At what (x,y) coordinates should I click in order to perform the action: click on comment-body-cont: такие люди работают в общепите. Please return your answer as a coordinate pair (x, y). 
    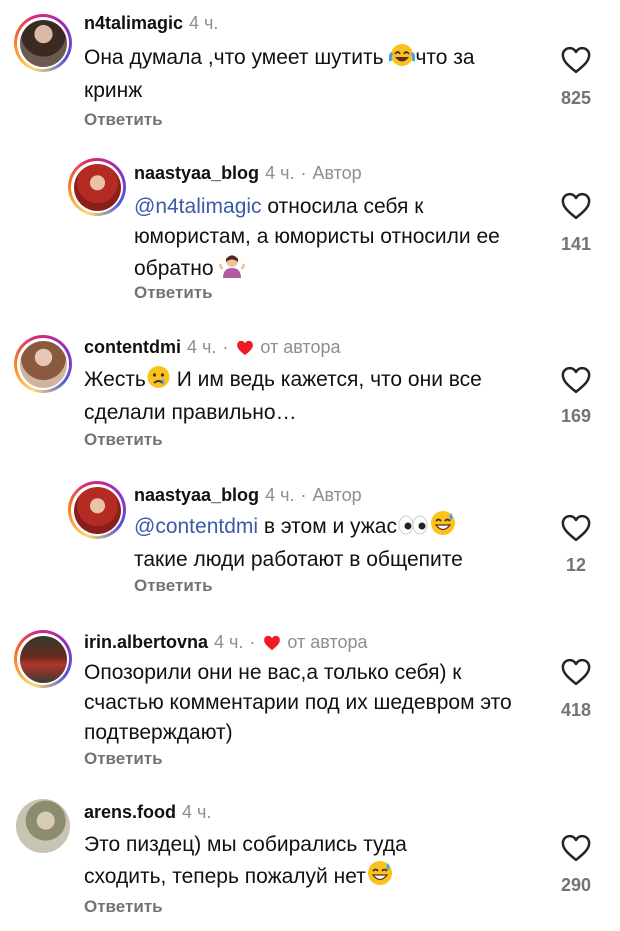
    Looking at the image, I should click on (298, 559).